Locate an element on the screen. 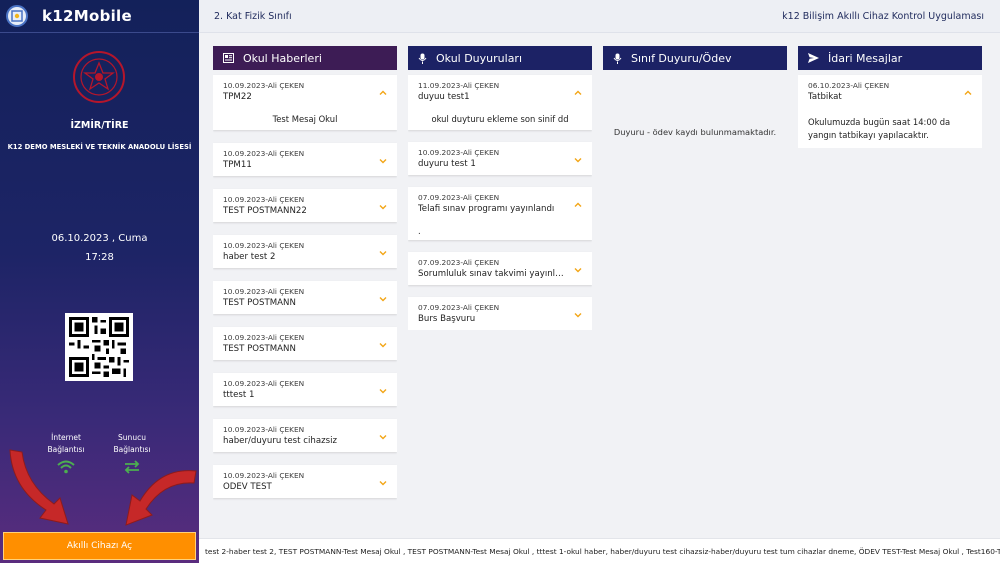 The width and height of the screenshot is (1000, 563). item-title: haber/duyuru test cihazsiz is located at coordinates (280, 441).